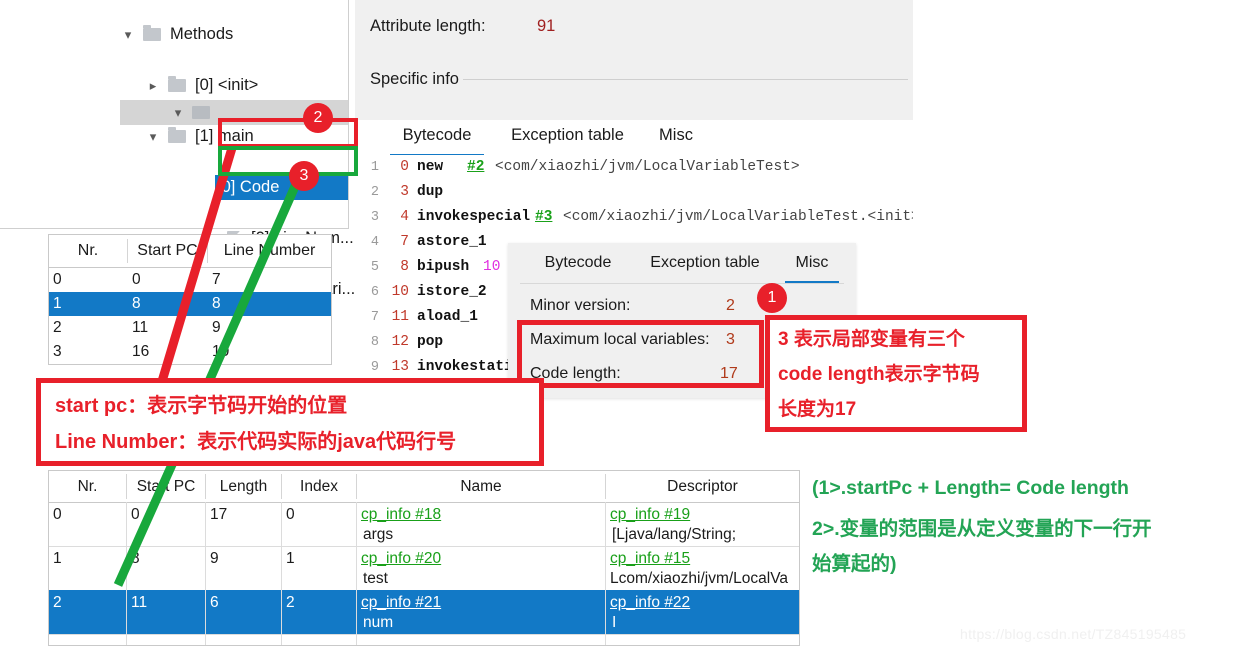 The image size is (1238, 653). I want to click on cell-length: 9, so click(214, 558).